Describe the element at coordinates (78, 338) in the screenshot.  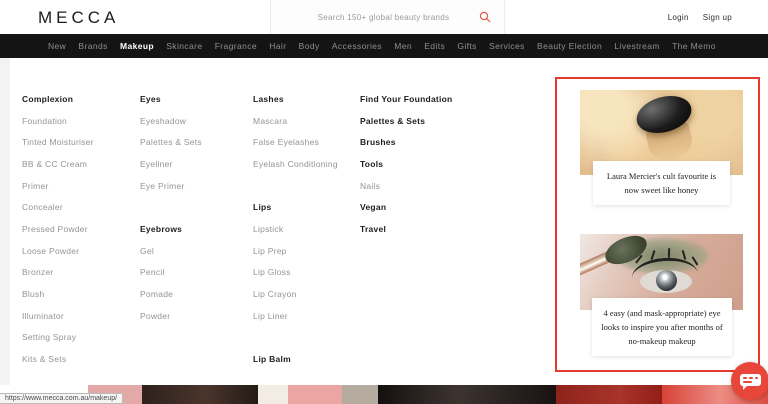
I see `menu-item: Setting Spray` at that location.